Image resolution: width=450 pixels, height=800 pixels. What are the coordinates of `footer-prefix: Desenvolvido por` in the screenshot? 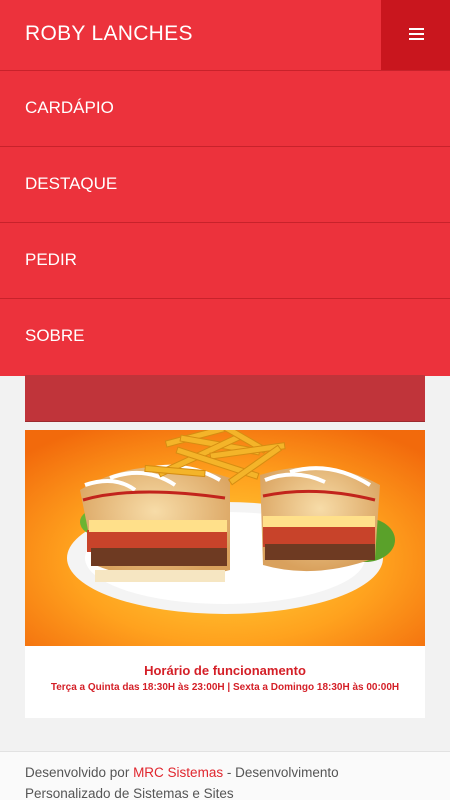 It's located at (79, 772).